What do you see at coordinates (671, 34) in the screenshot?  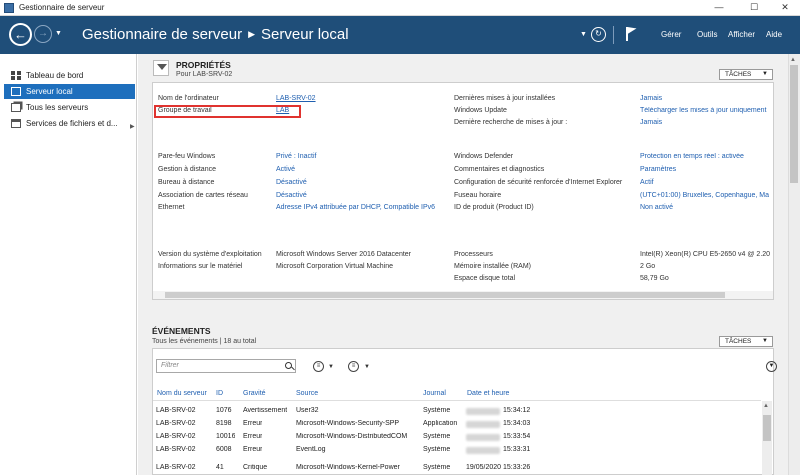 I see `menu-manage: Gérer` at bounding box center [671, 34].